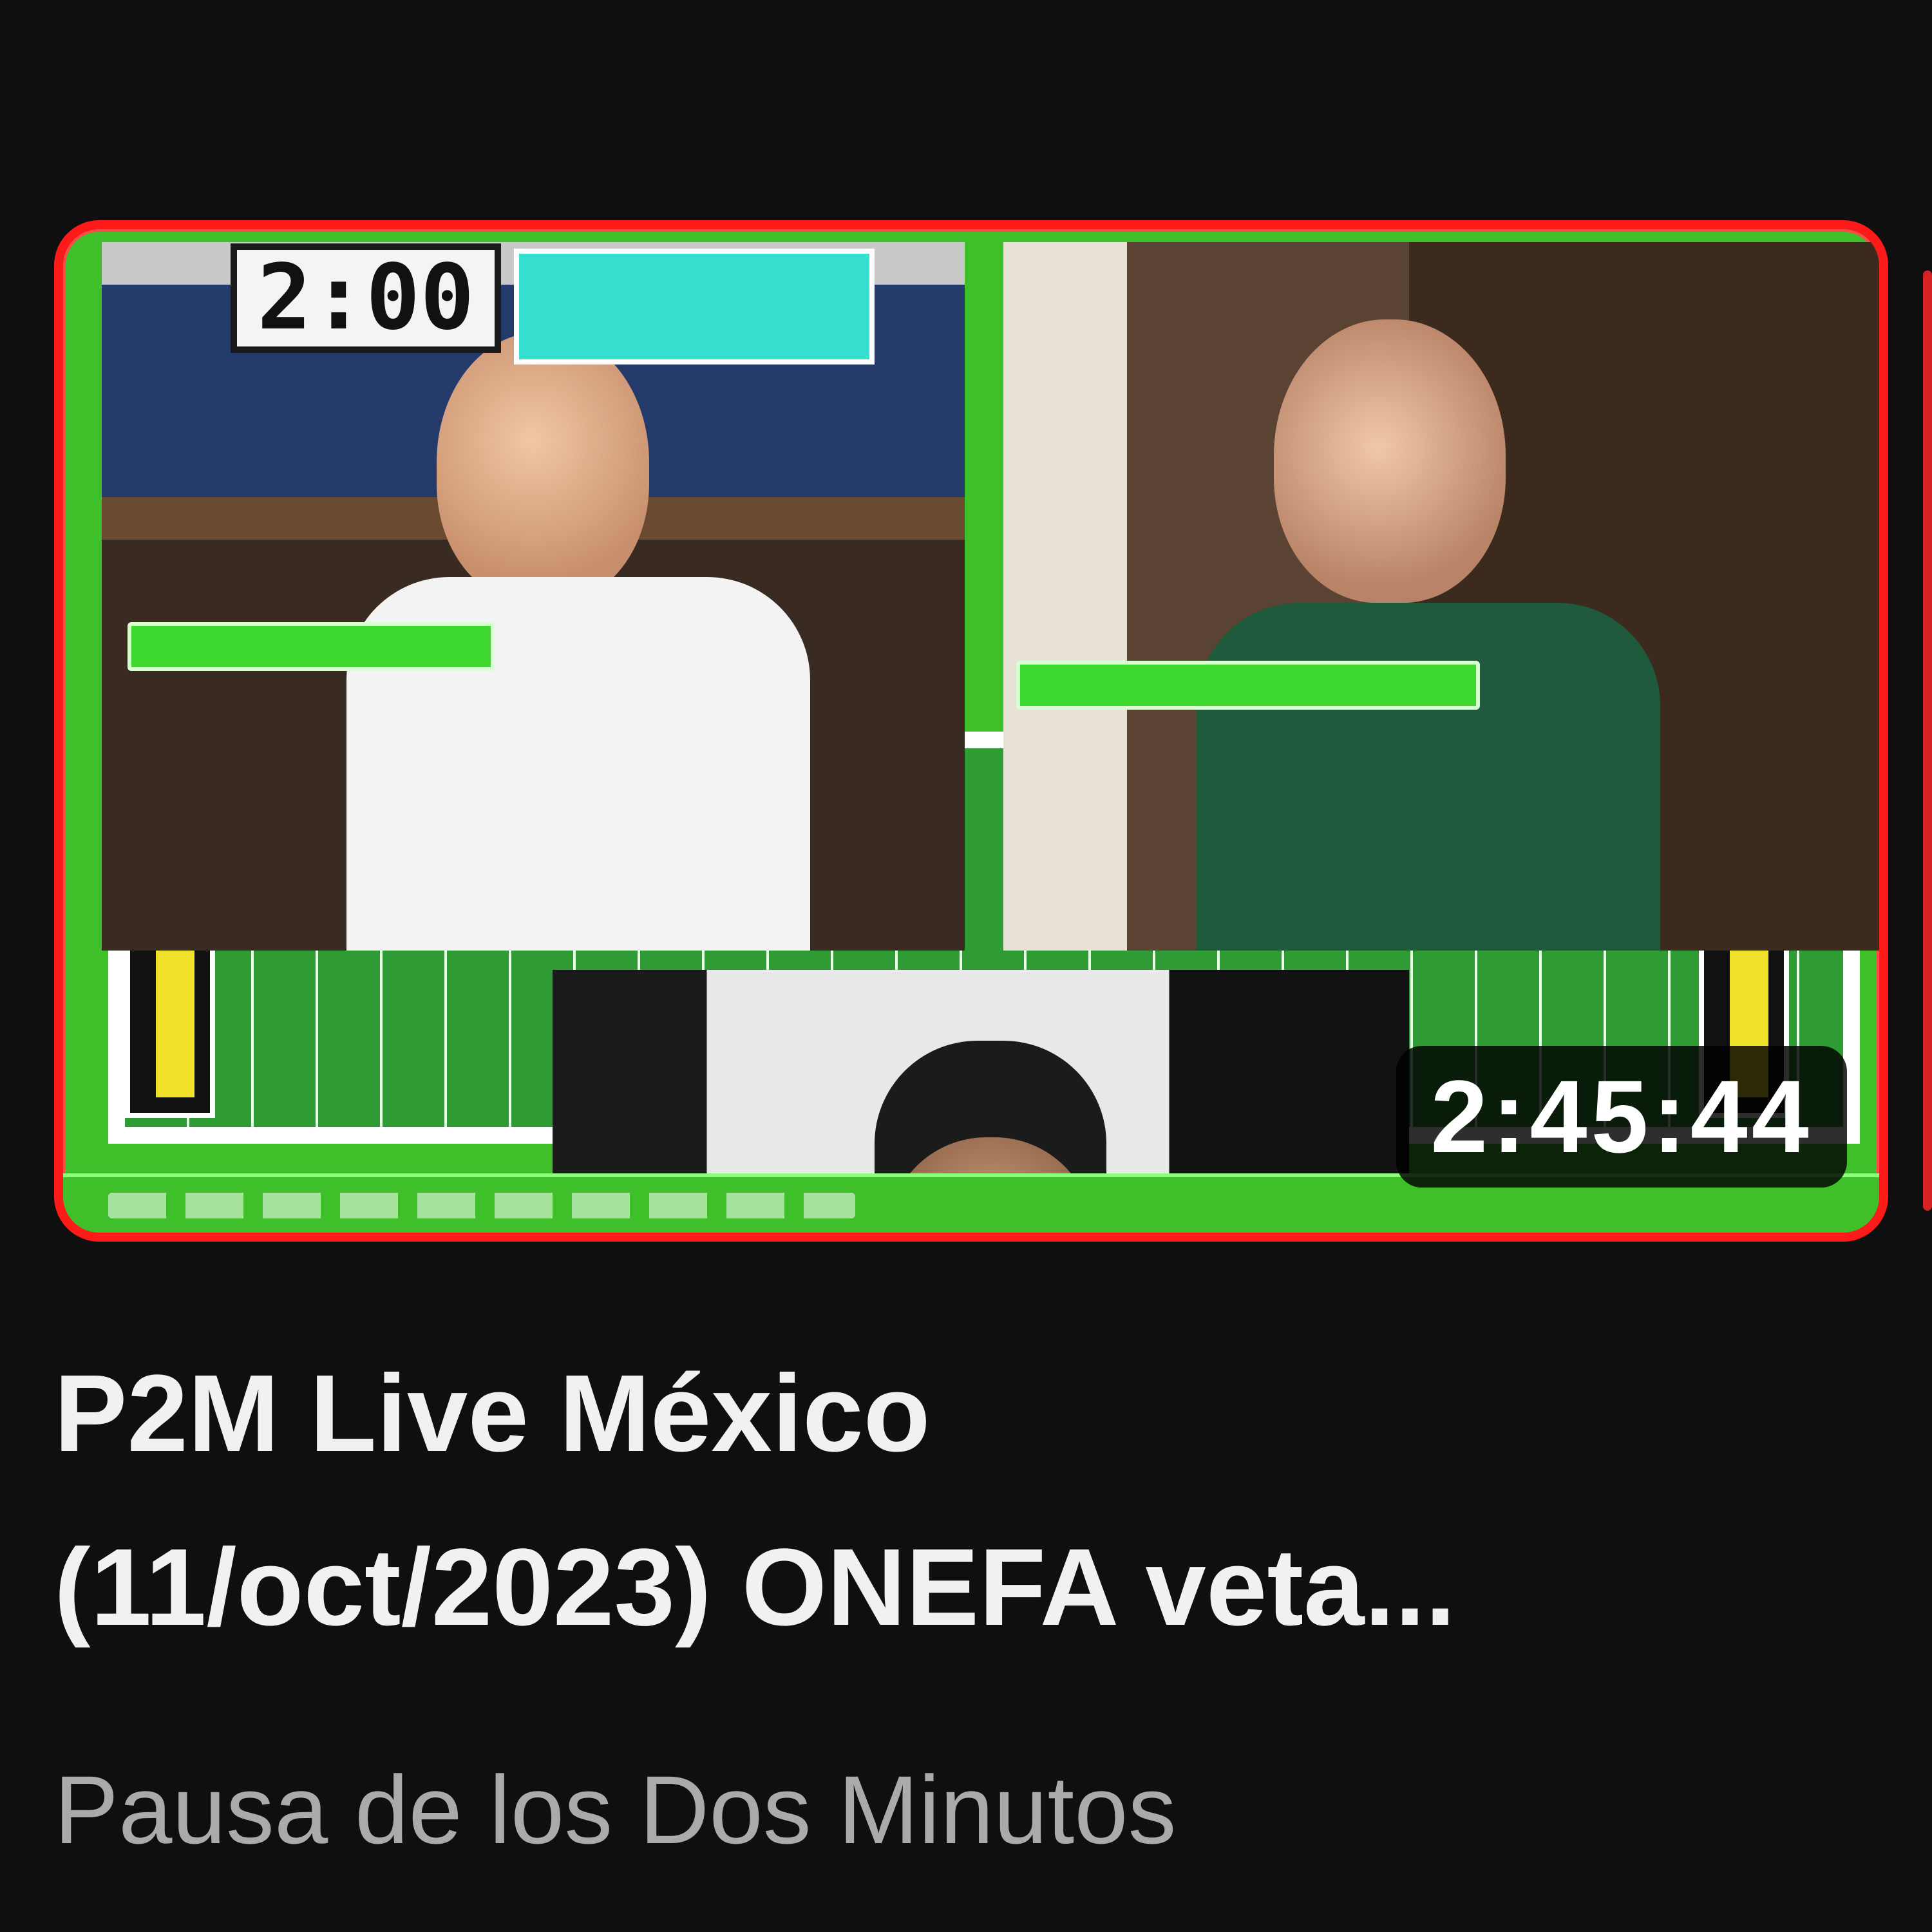  Describe the element at coordinates (1622, 1117) in the screenshot. I see `duration-badge: 2:45:44` at that location.